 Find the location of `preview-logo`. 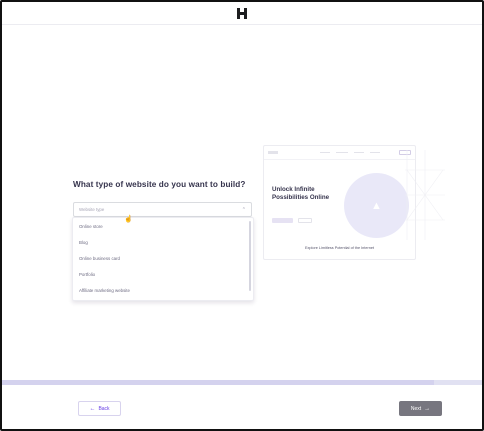

preview-logo is located at coordinates (273, 152).